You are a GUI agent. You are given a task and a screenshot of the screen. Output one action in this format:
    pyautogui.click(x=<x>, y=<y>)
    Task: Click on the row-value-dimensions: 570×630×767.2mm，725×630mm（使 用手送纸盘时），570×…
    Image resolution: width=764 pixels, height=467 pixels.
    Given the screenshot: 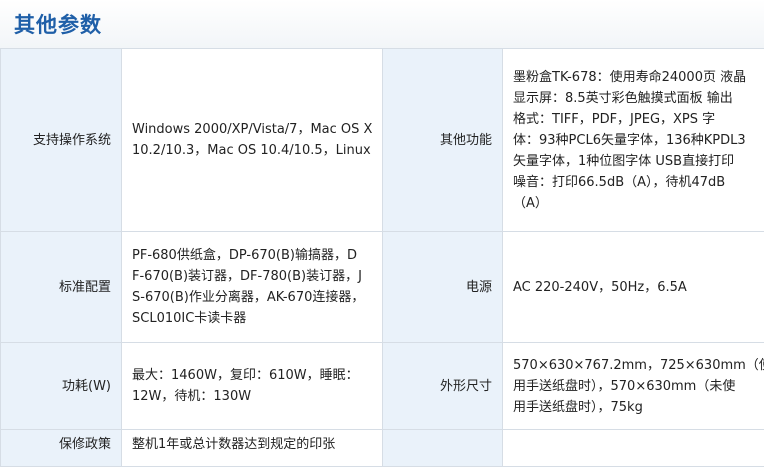 What is the action you would take?
    pyautogui.click(x=633, y=386)
    